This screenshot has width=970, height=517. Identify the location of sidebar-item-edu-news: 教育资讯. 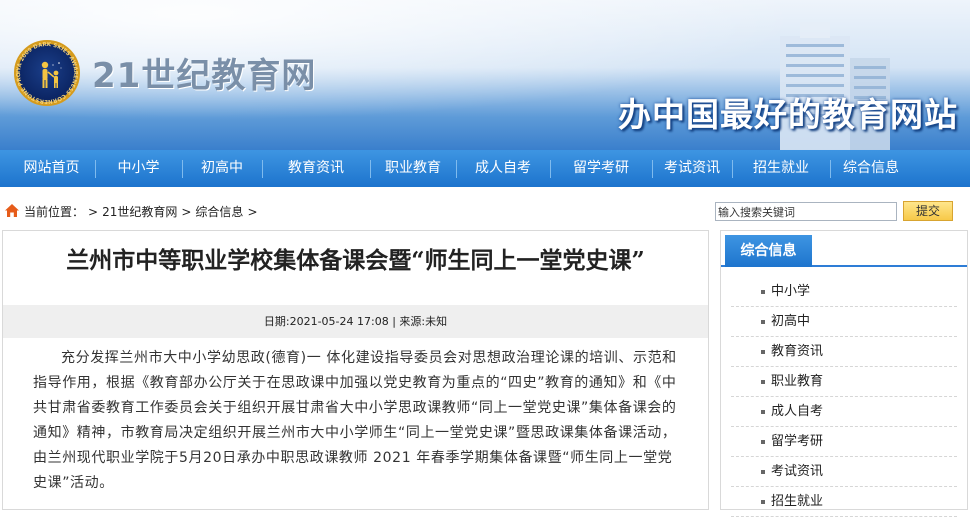
(844, 352).